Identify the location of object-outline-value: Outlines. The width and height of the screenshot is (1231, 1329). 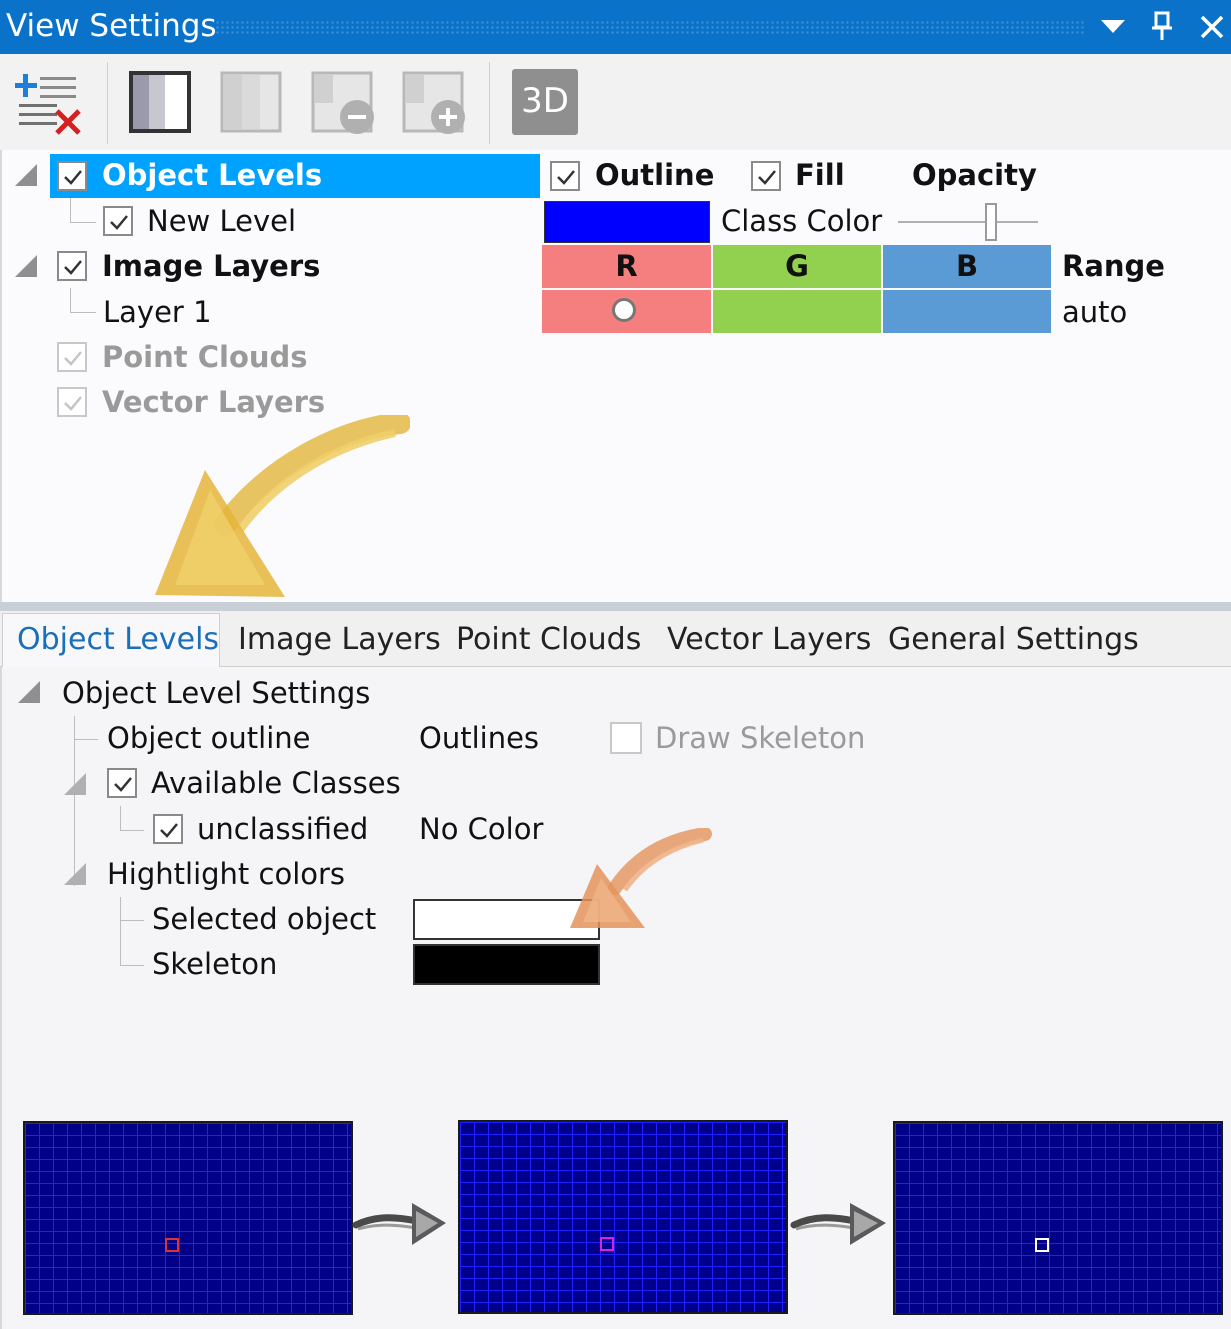
(479, 738).